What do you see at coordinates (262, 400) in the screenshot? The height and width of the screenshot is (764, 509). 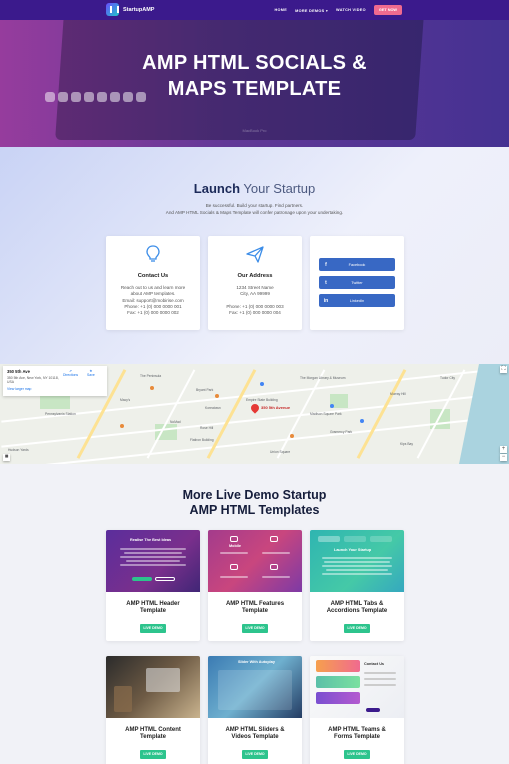 I see `map-label: Empire State Building` at bounding box center [262, 400].